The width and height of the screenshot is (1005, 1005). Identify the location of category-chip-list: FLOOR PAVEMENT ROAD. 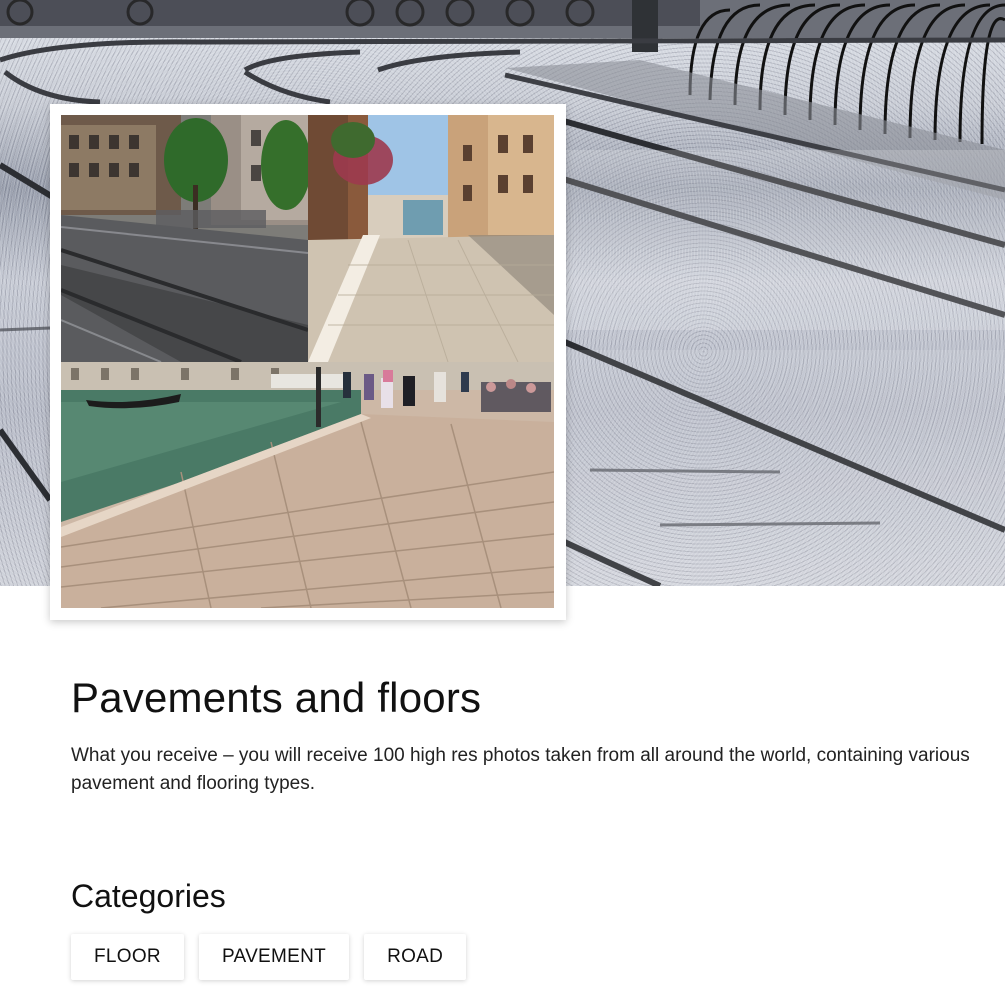
(269, 957).